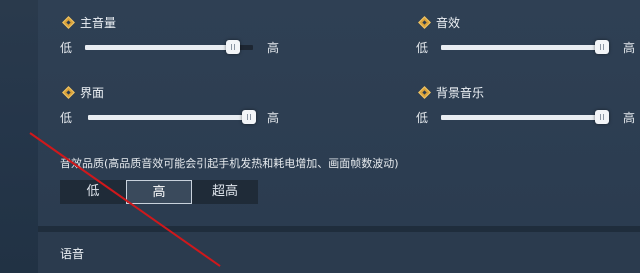 This screenshot has height=273, width=640. What do you see at coordinates (602, 117) in the screenshot?
I see `music-volume-knob` at bounding box center [602, 117].